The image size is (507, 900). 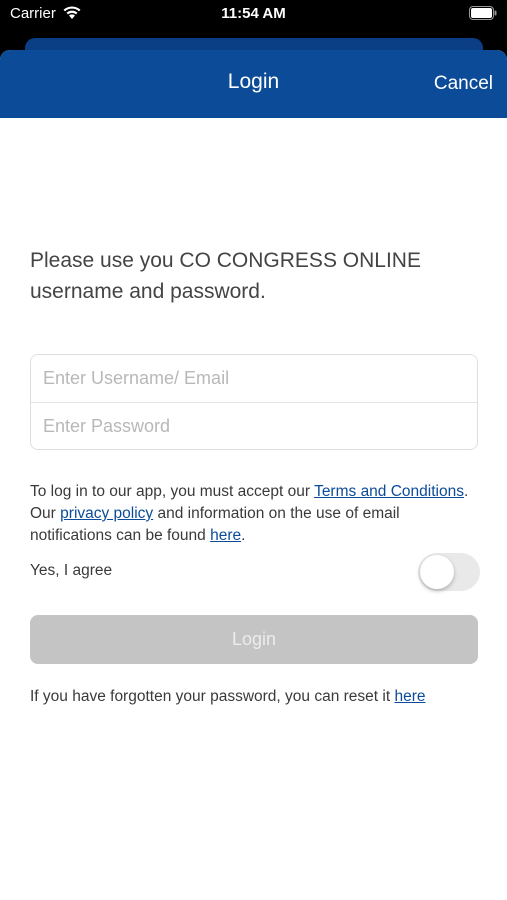 I want to click on status-bar: Carrier 11:54 AM, so click(x=253, y=16).